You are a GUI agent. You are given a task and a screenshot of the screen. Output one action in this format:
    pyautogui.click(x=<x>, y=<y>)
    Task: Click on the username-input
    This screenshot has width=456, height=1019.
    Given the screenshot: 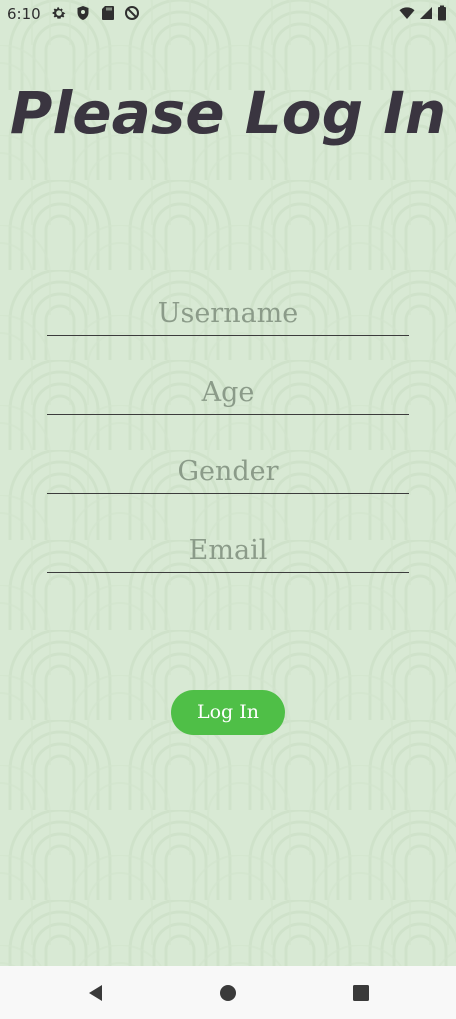 What is the action you would take?
    pyautogui.click(x=228, y=314)
    